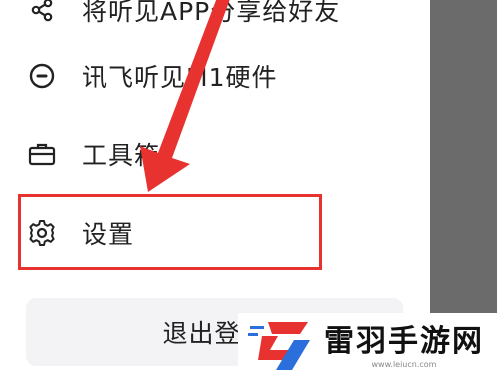 The height and width of the screenshot is (379, 497). Describe the element at coordinates (121, 155) in the screenshot. I see `menu-item-toolbox-label: 工具箱` at that location.